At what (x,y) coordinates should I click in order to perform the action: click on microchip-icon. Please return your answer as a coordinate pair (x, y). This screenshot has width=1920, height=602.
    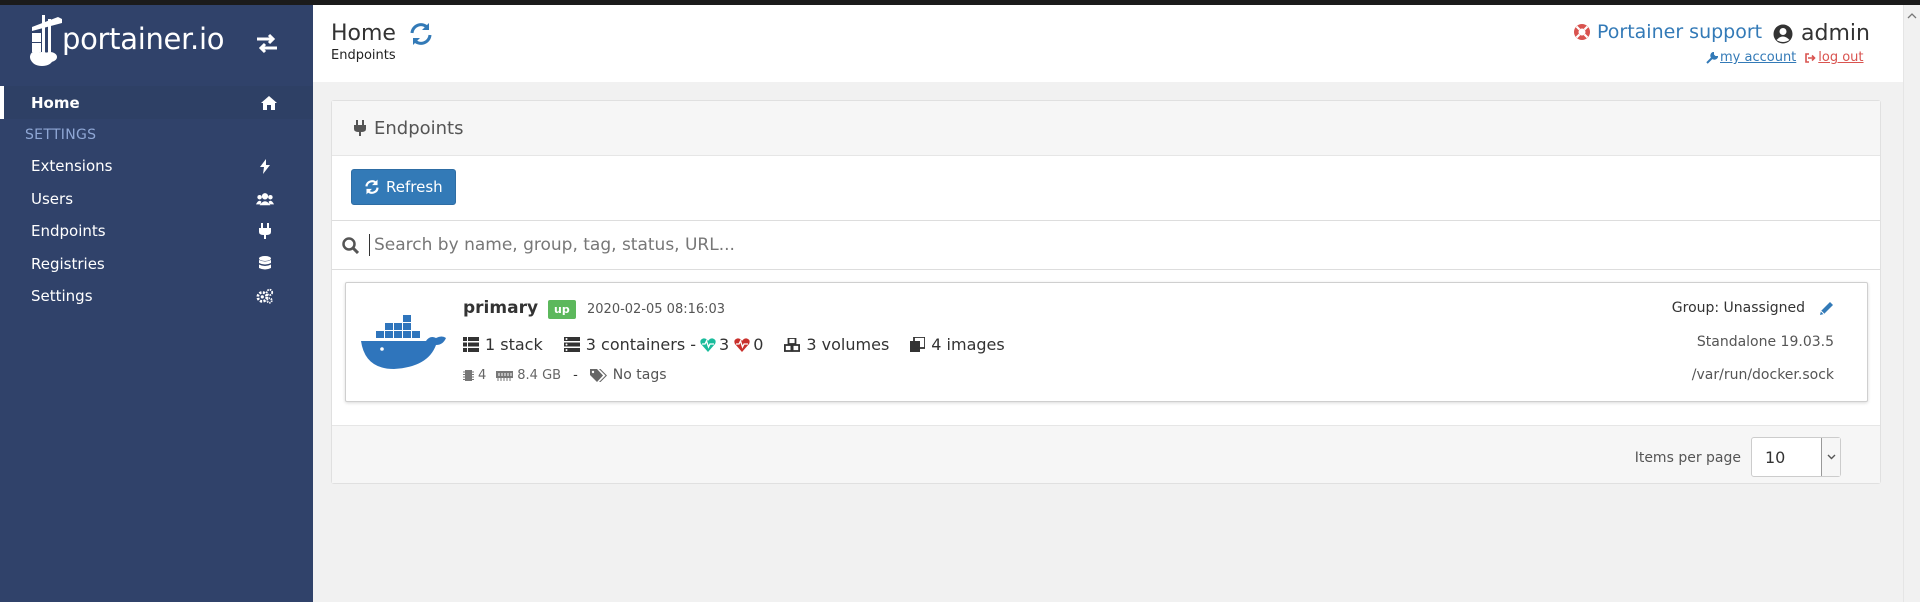
    Looking at the image, I should click on (468, 375).